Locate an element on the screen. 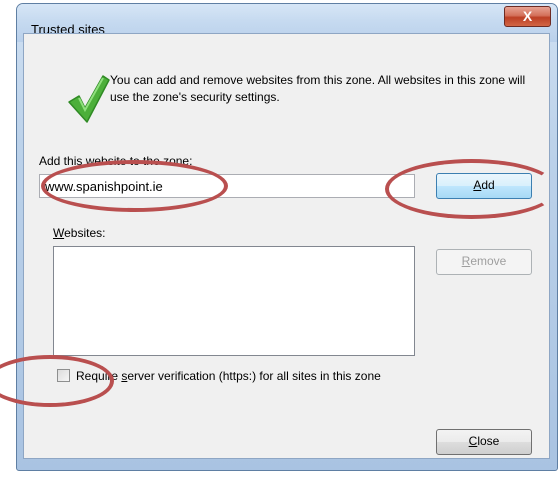 This screenshot has width=558, height=485. close-icon: X is located at coordinates (527, 16).